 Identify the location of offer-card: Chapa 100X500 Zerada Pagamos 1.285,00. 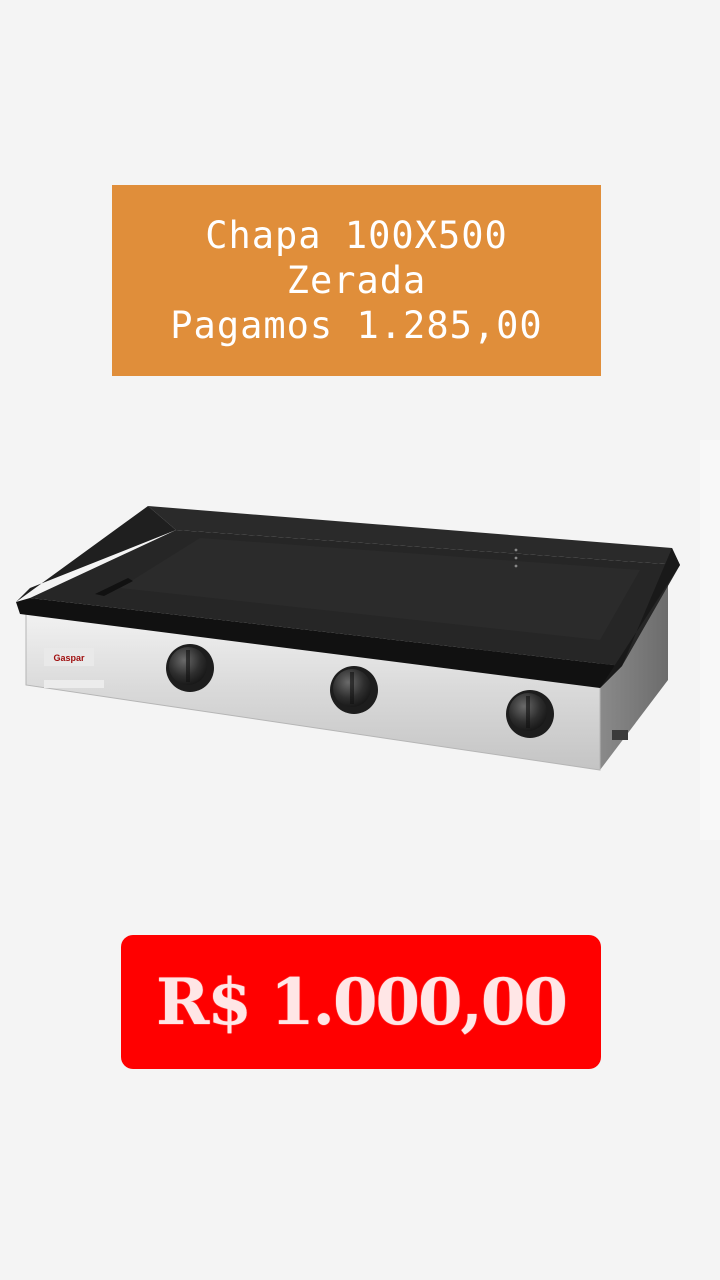
(356, 280).